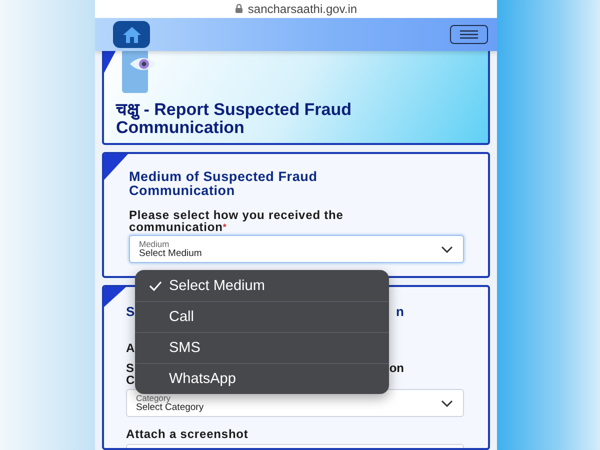 The height and width of the screenshot is (450, 600). What do you see at coordinates (130, 368) in the screenshot?
I see `field-label: S` at bounding box center [130, 368].